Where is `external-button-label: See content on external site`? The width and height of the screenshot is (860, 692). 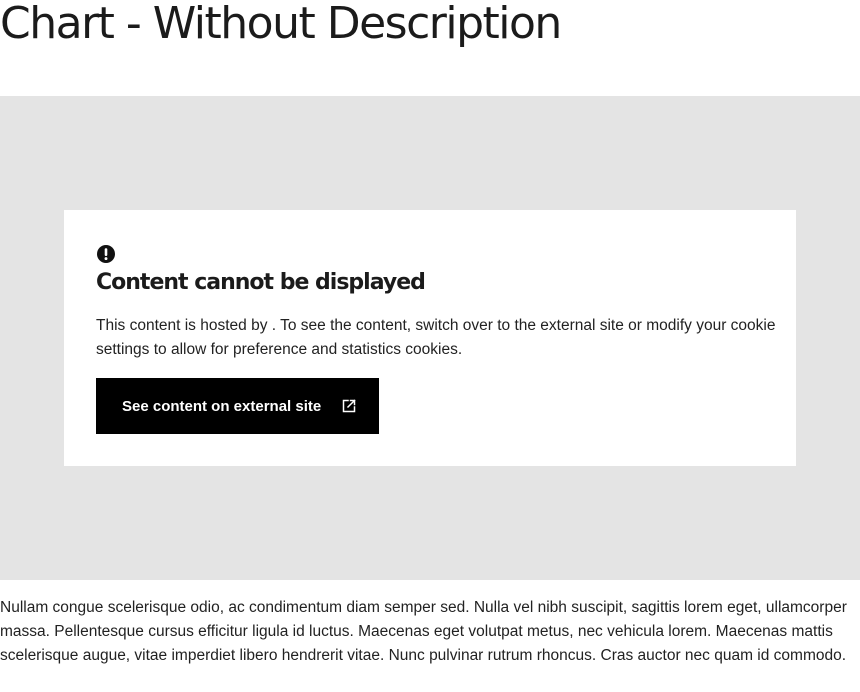 external-button-label: See content on external site is located at coordinates (222, 406).